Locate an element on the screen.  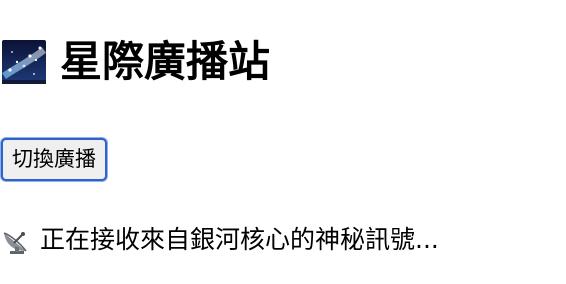
page-title: 星際廣播站 is located at coordinates (165, 61).